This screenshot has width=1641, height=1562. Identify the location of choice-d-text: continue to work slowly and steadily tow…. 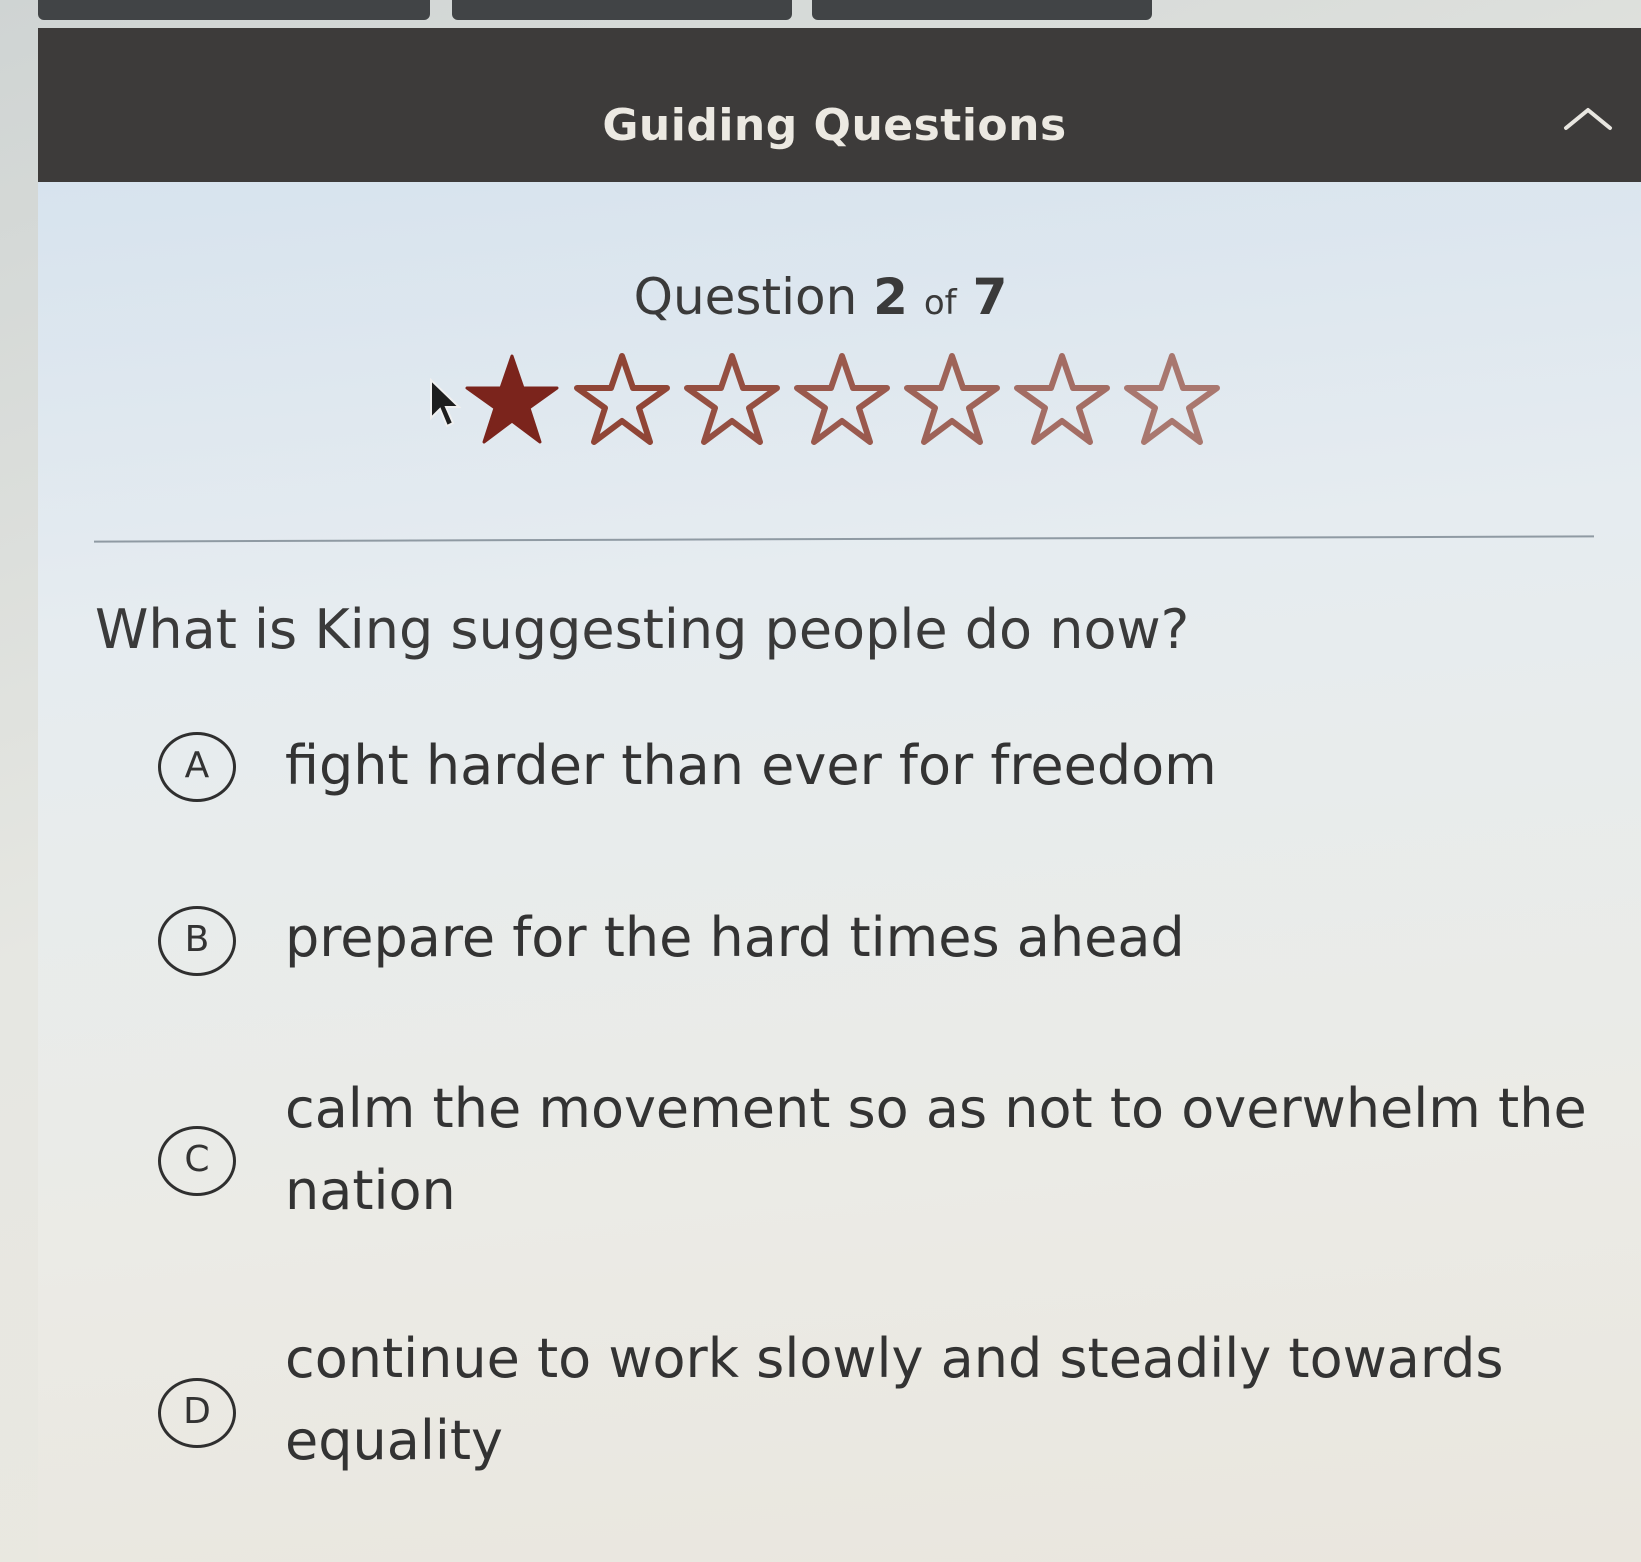
(945, 1400).